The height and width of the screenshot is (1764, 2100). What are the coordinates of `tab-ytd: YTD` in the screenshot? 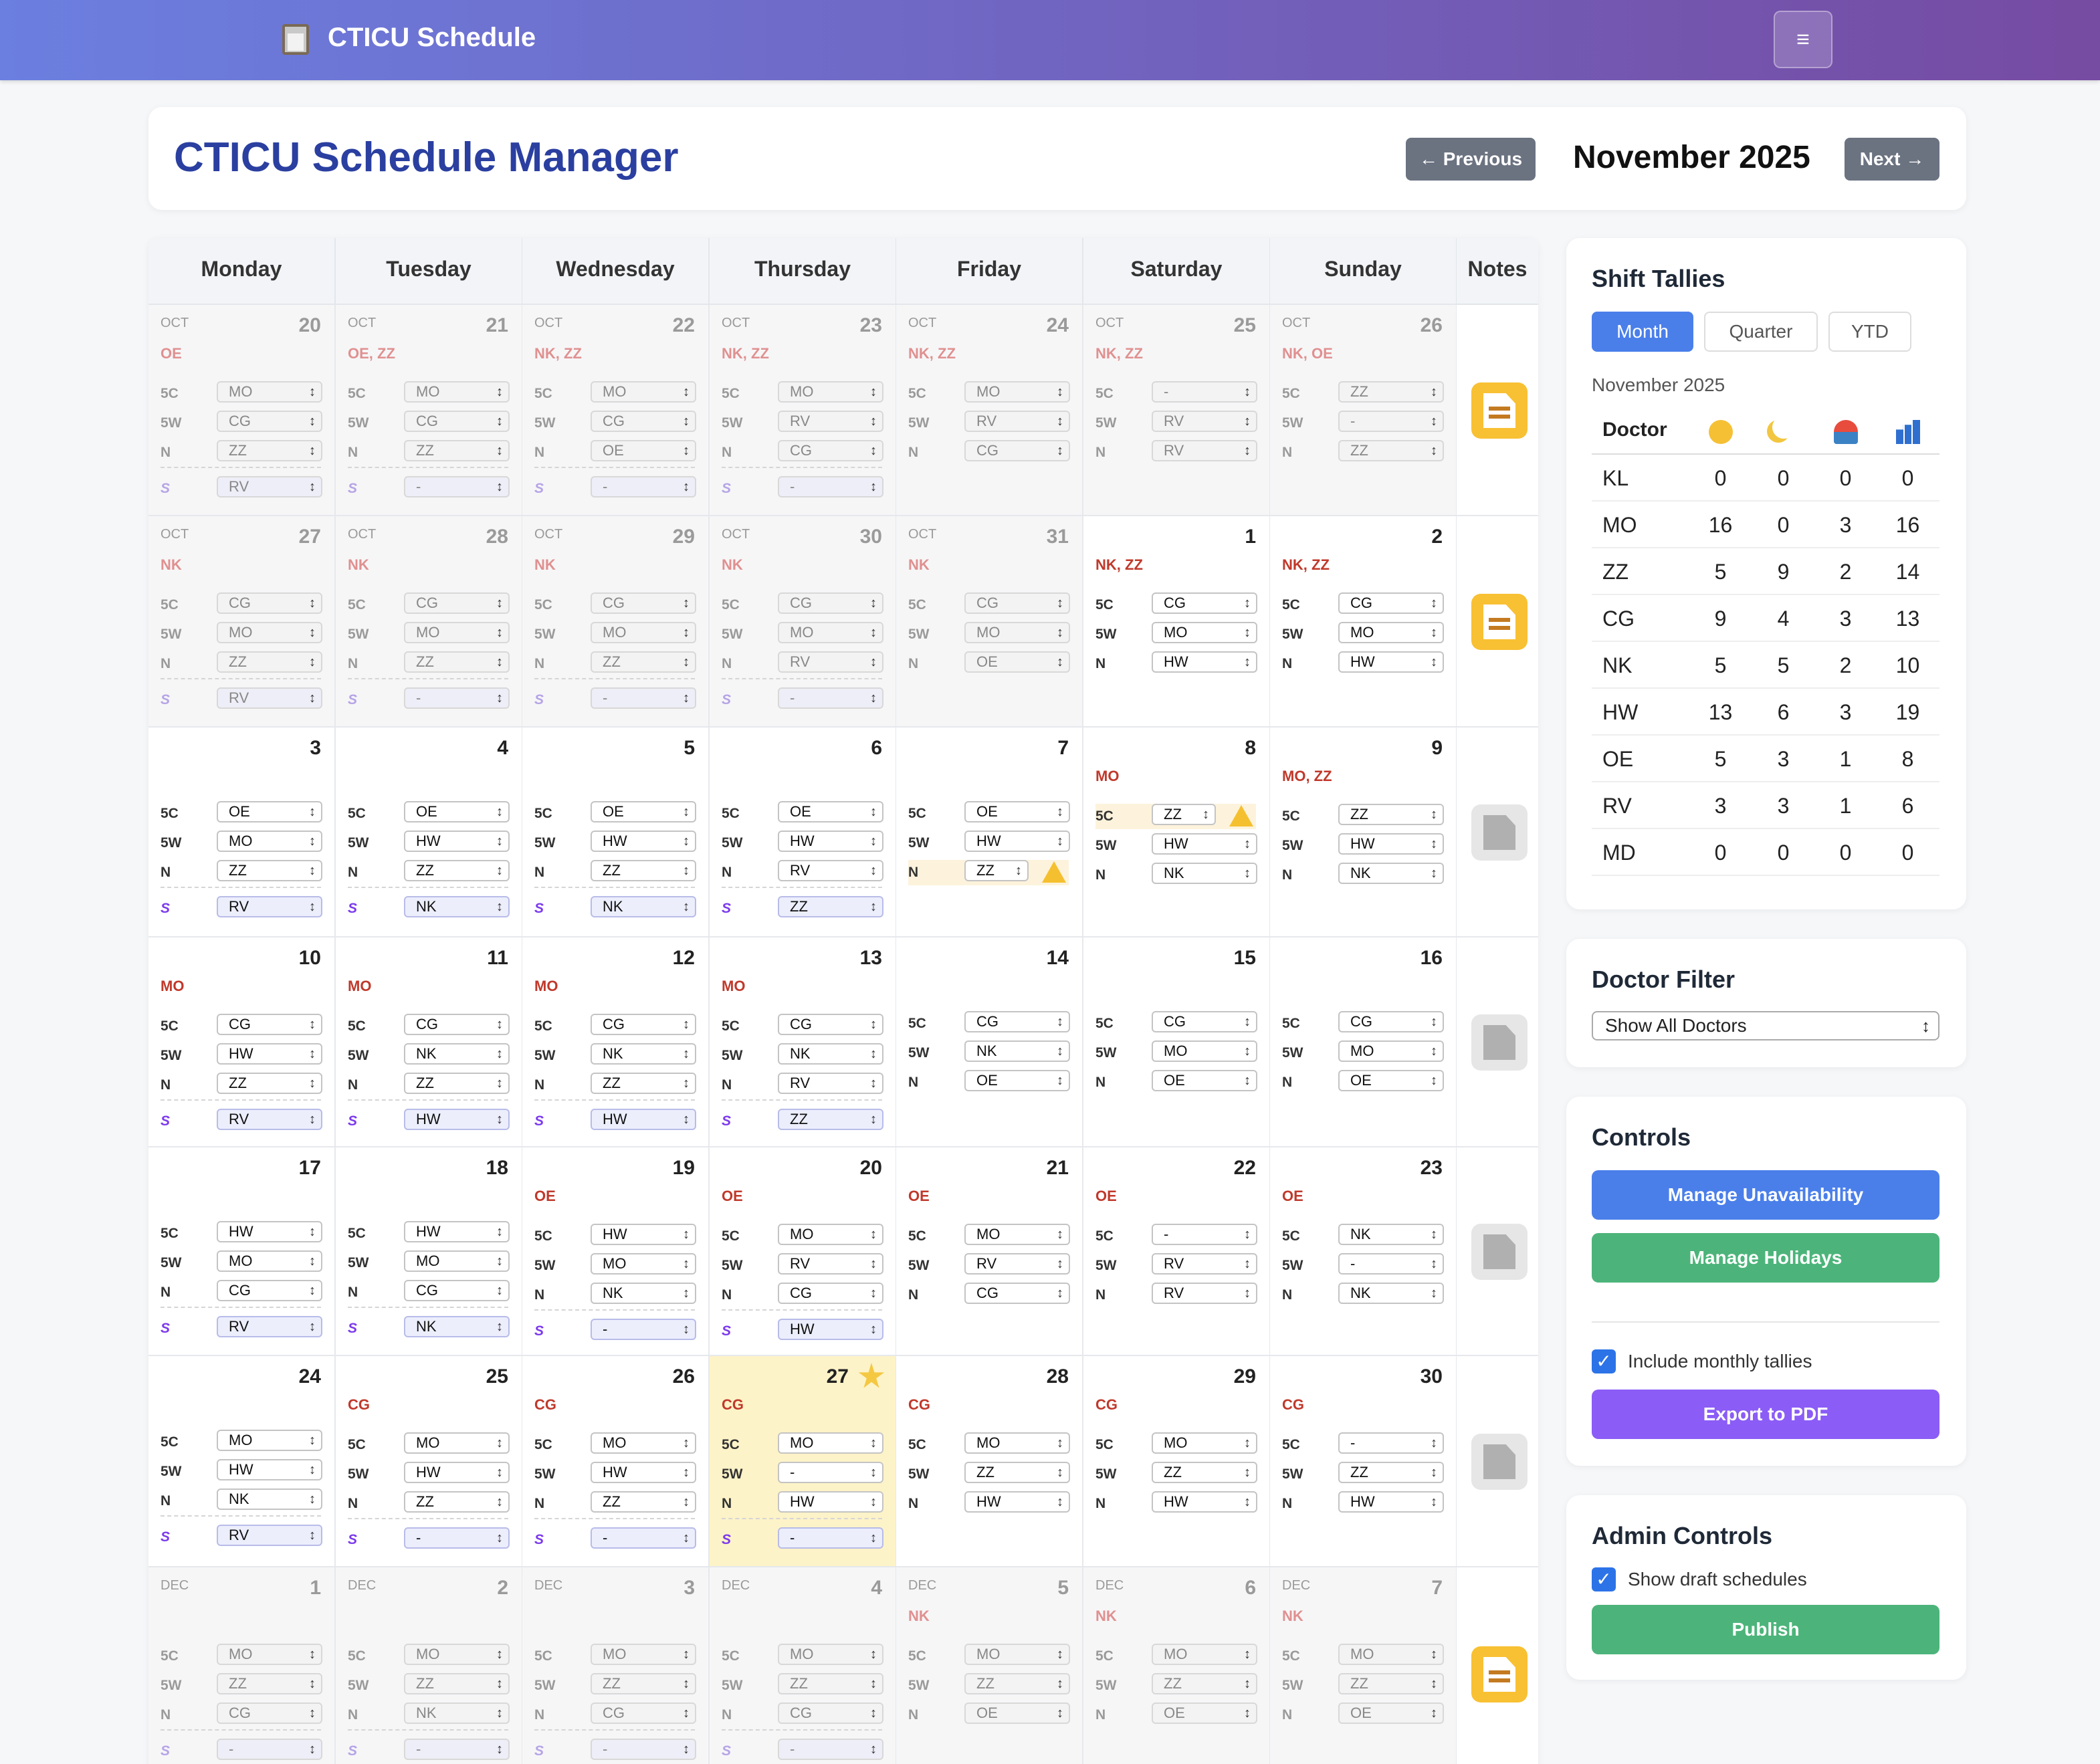 It's located at (1869, 332).